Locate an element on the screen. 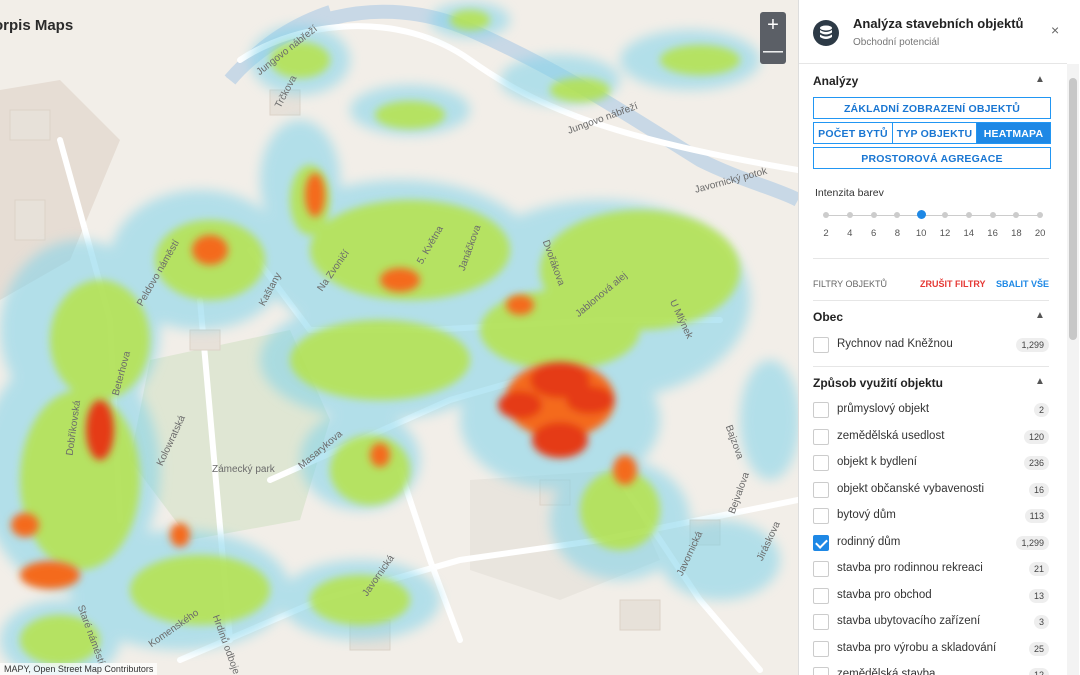 The height and width of the screenshot is (675, 1080). filter-row: objekt občanské vybavenosti 16 is located at coordinates (931, 491).